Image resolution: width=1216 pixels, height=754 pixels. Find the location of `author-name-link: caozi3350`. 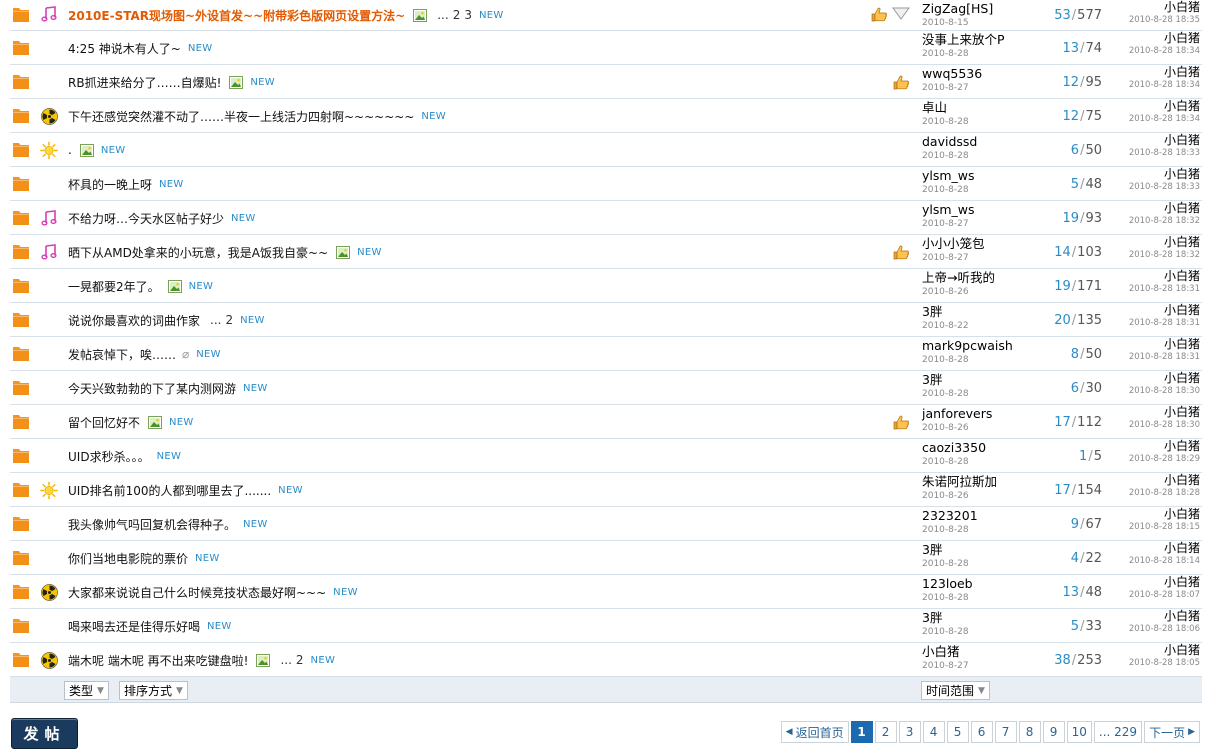

author-name-link: caozi3350 is located at coordinates (954, 448).